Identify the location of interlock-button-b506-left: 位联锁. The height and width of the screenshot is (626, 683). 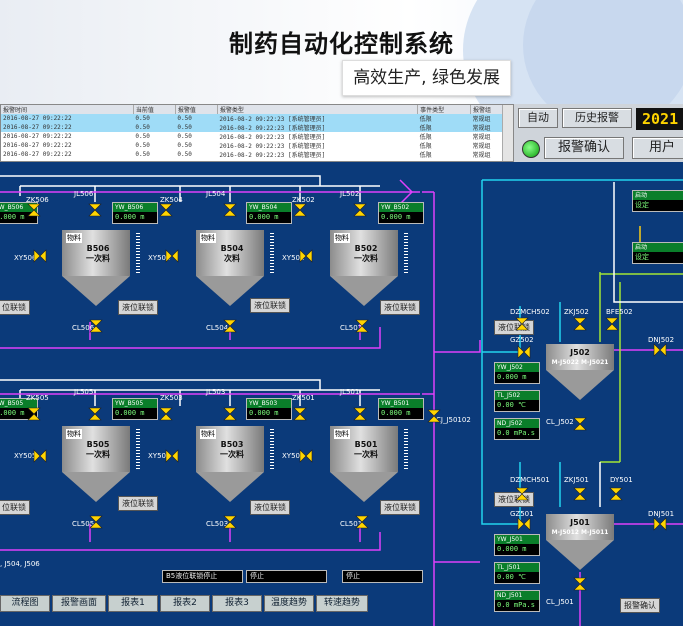
(15, 307).